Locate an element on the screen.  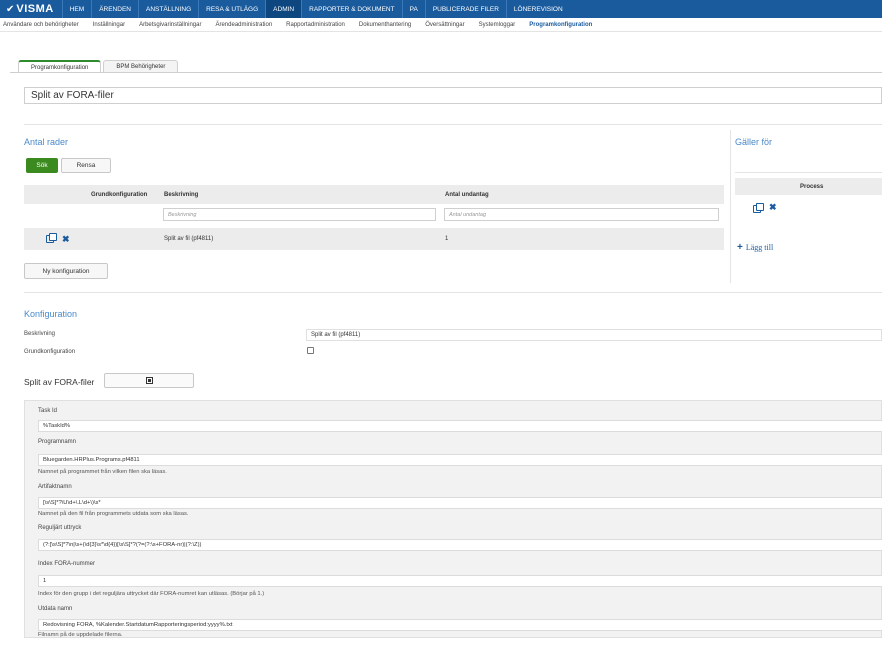
add-process-link: + Lägg till is located at coordinates (755, 247).